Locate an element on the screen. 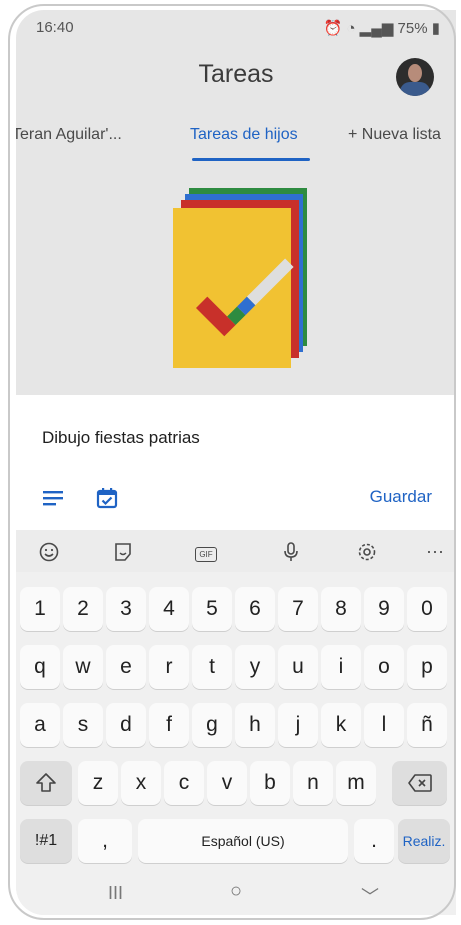 The height and width of the screenshot is (925, 461). backspace-key is located at coordinates (419, 783).